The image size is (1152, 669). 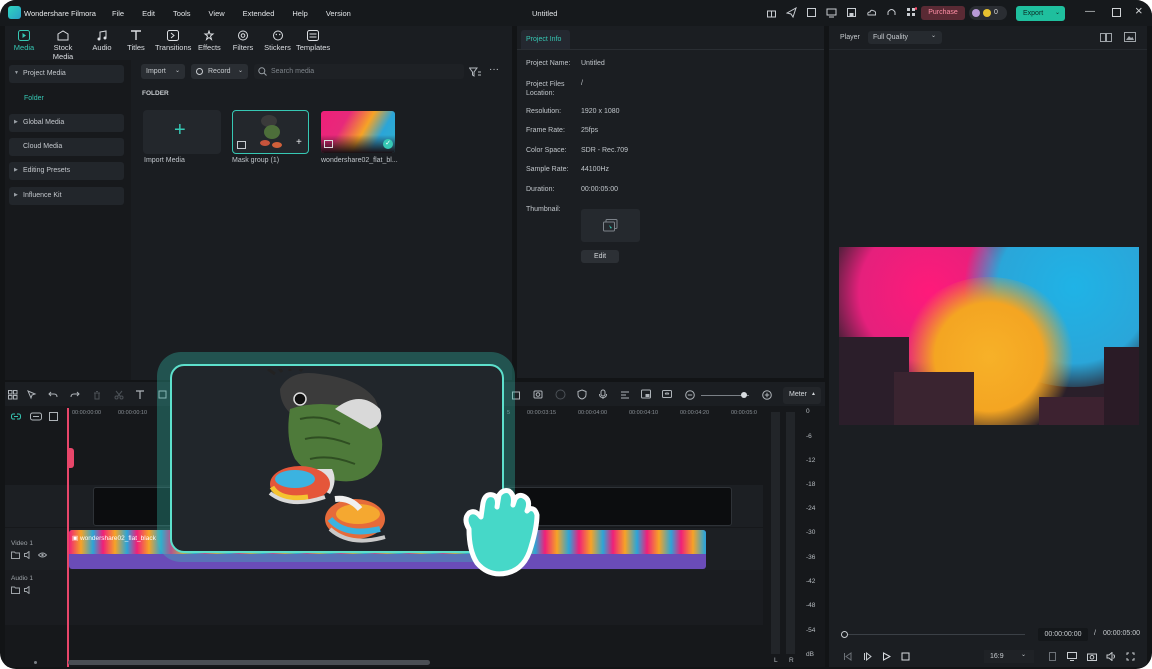 I want to click on sidebar-item-folder: Folder, so click(x=34, y=98).